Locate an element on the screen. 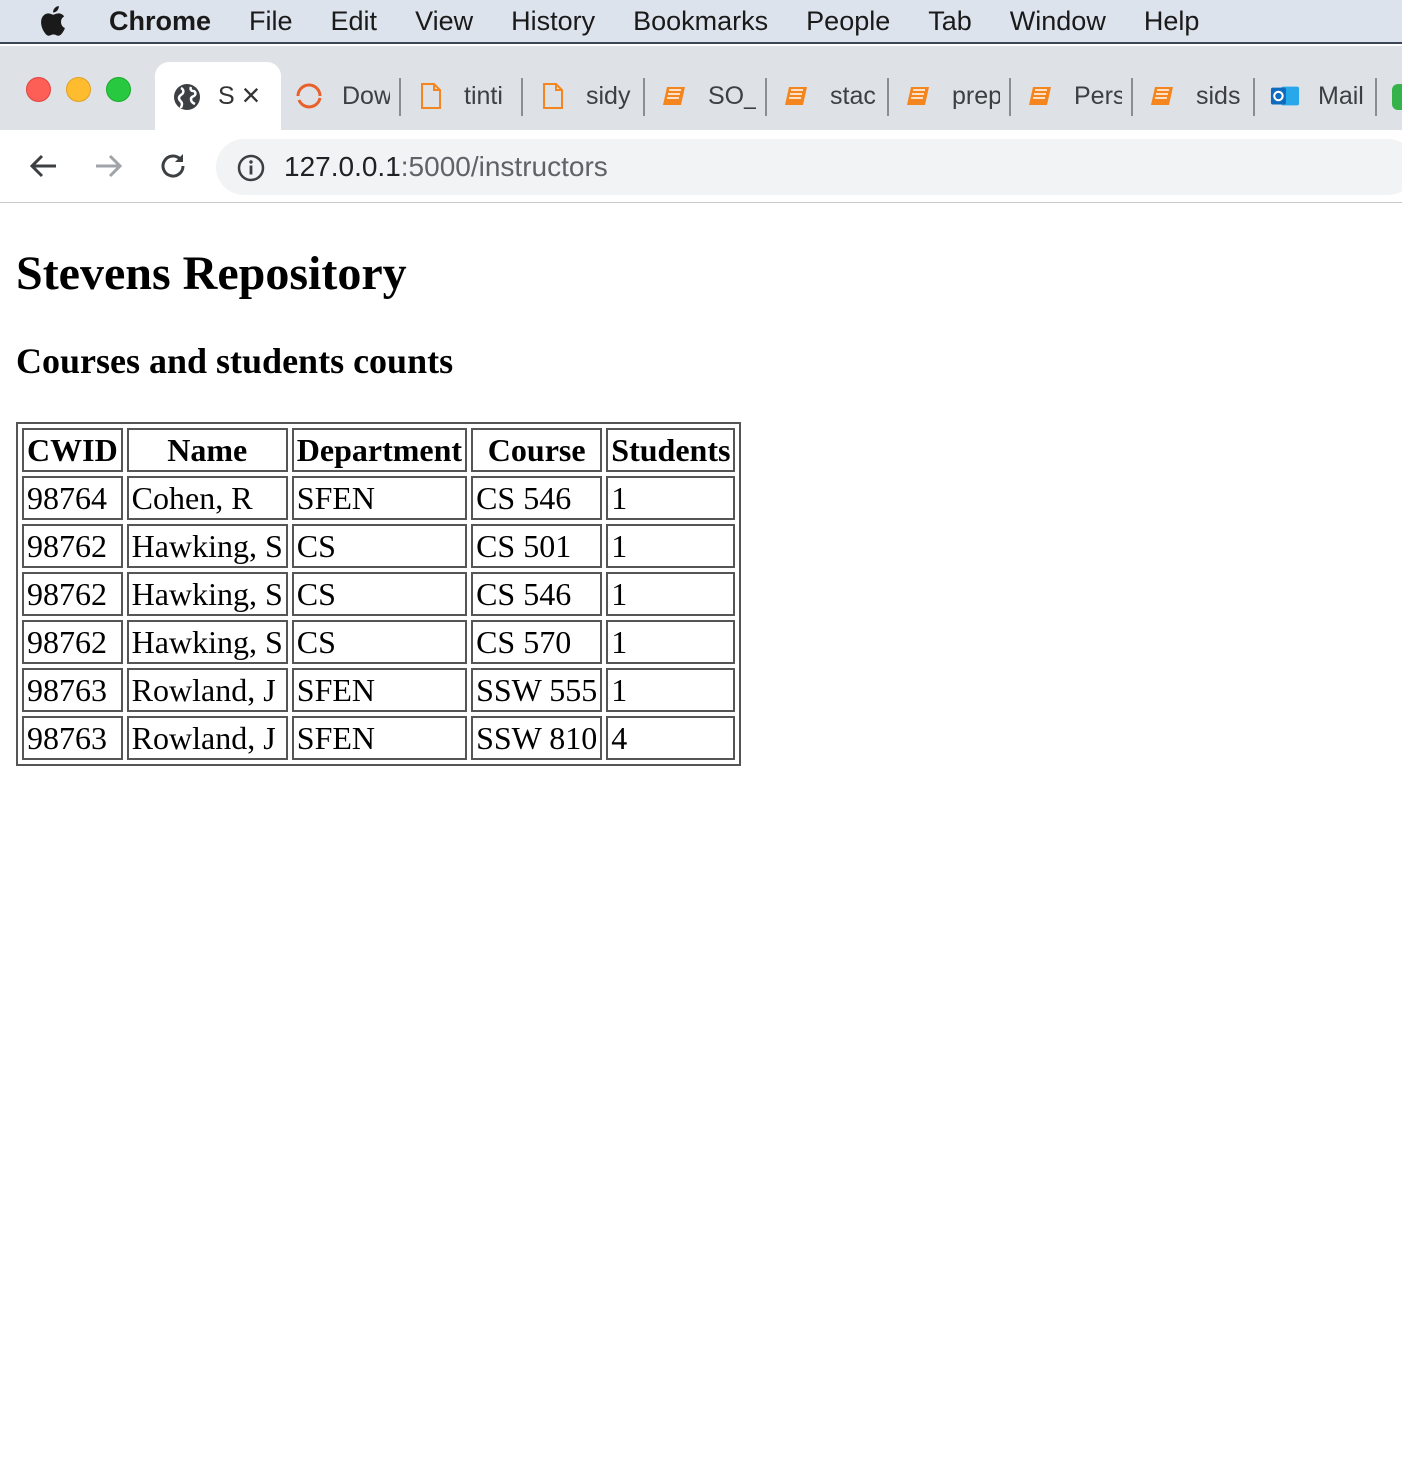  tab-dow: Dow is located at coordinates (342, 96).